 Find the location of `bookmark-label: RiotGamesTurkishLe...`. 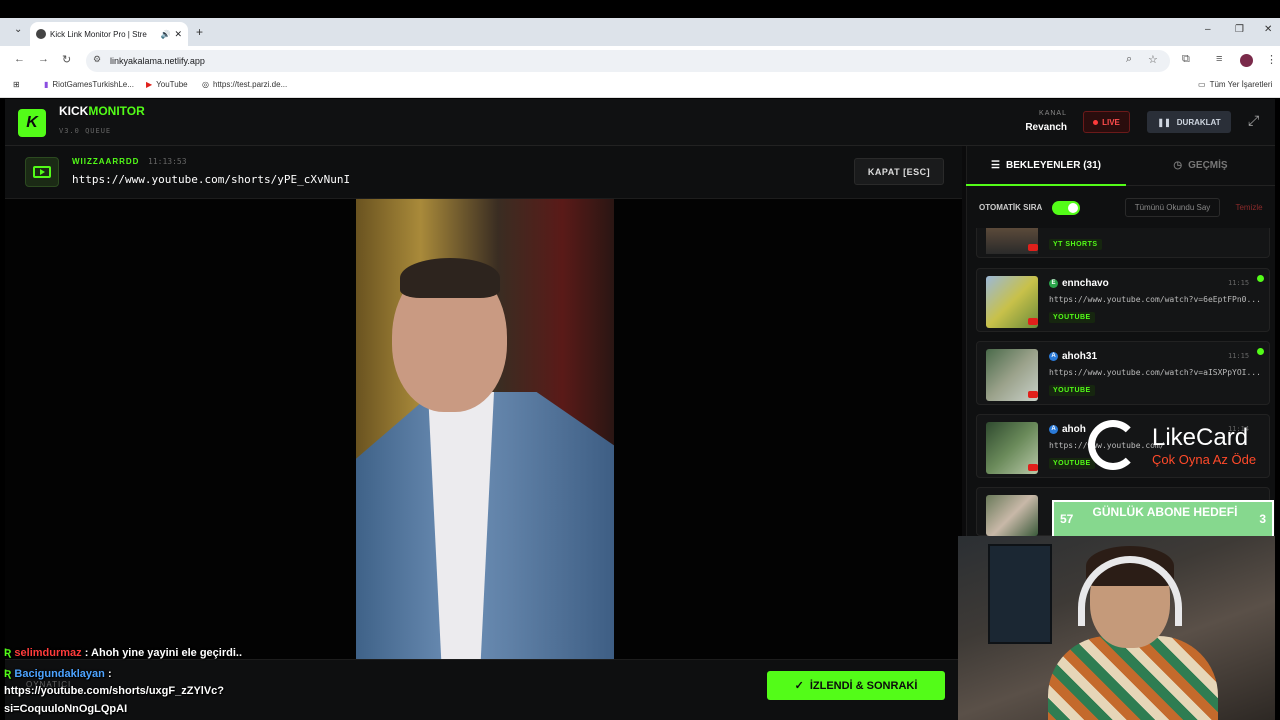

bookmark-label: RiotGamesTurkishLe... is located at coordinates (93, 84).